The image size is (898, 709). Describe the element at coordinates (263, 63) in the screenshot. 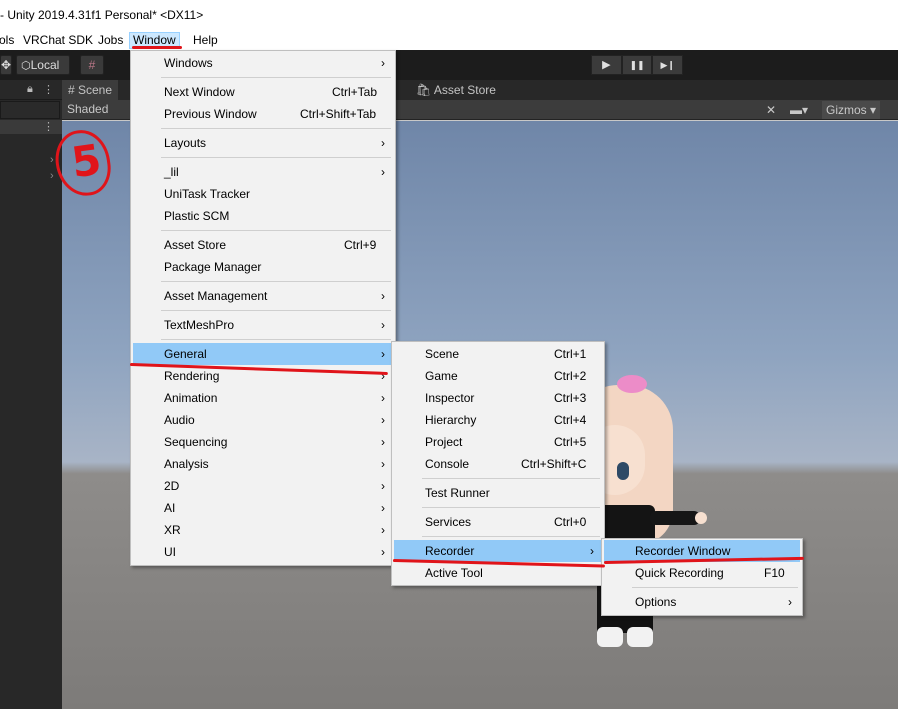

I see `menu-item-windows: Windows ›` at that location.